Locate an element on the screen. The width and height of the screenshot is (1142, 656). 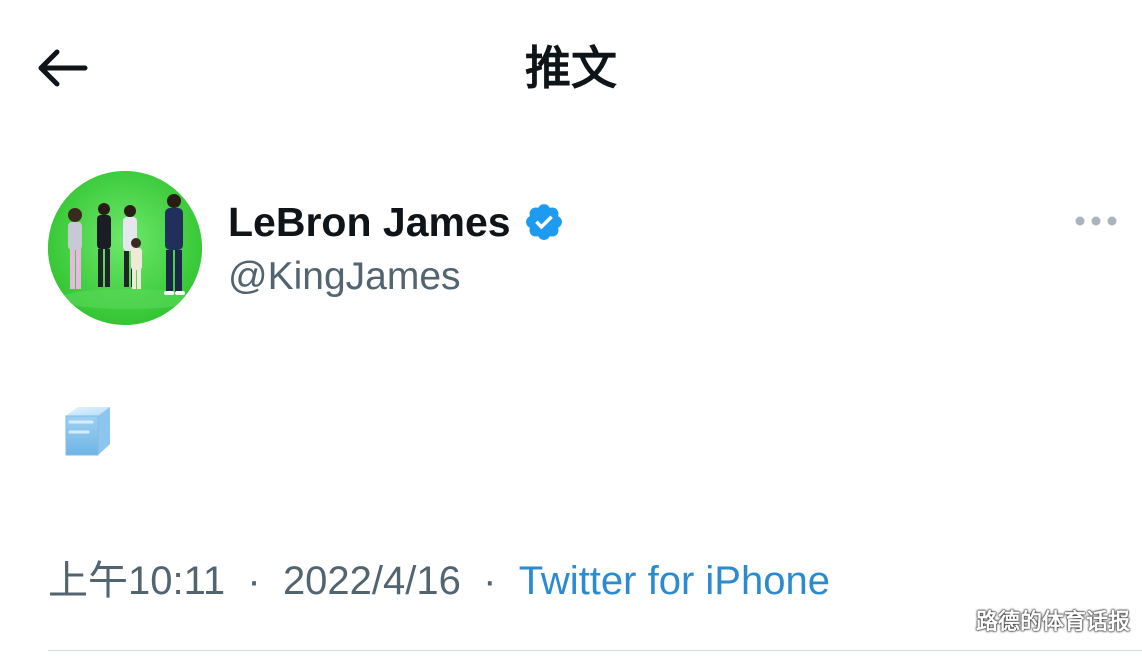
verified-badge-icon is located at coordinates (543, 222).